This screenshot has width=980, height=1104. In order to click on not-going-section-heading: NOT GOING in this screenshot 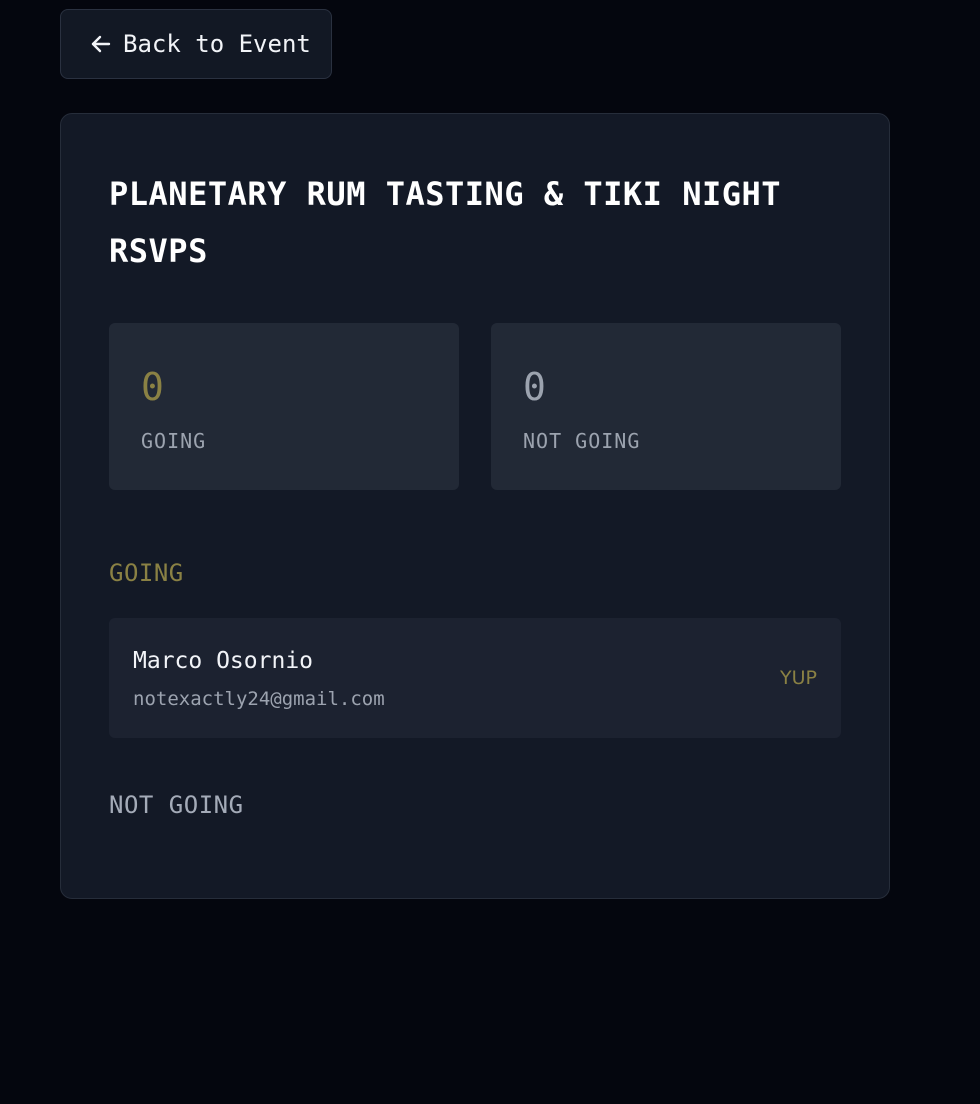, I will do `click(176, 805)`.